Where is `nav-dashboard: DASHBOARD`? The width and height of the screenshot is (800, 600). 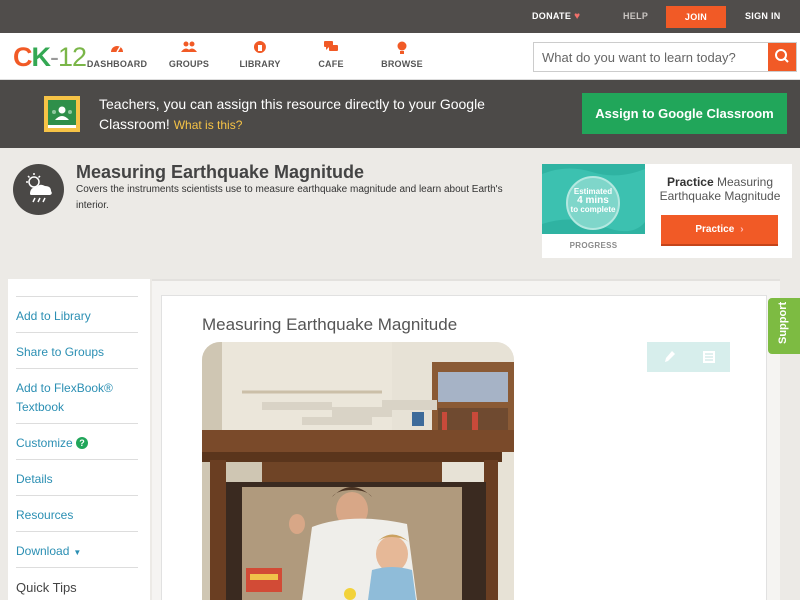 nav-dashboard: DASHBOARD is located at coordinates (117, 55).